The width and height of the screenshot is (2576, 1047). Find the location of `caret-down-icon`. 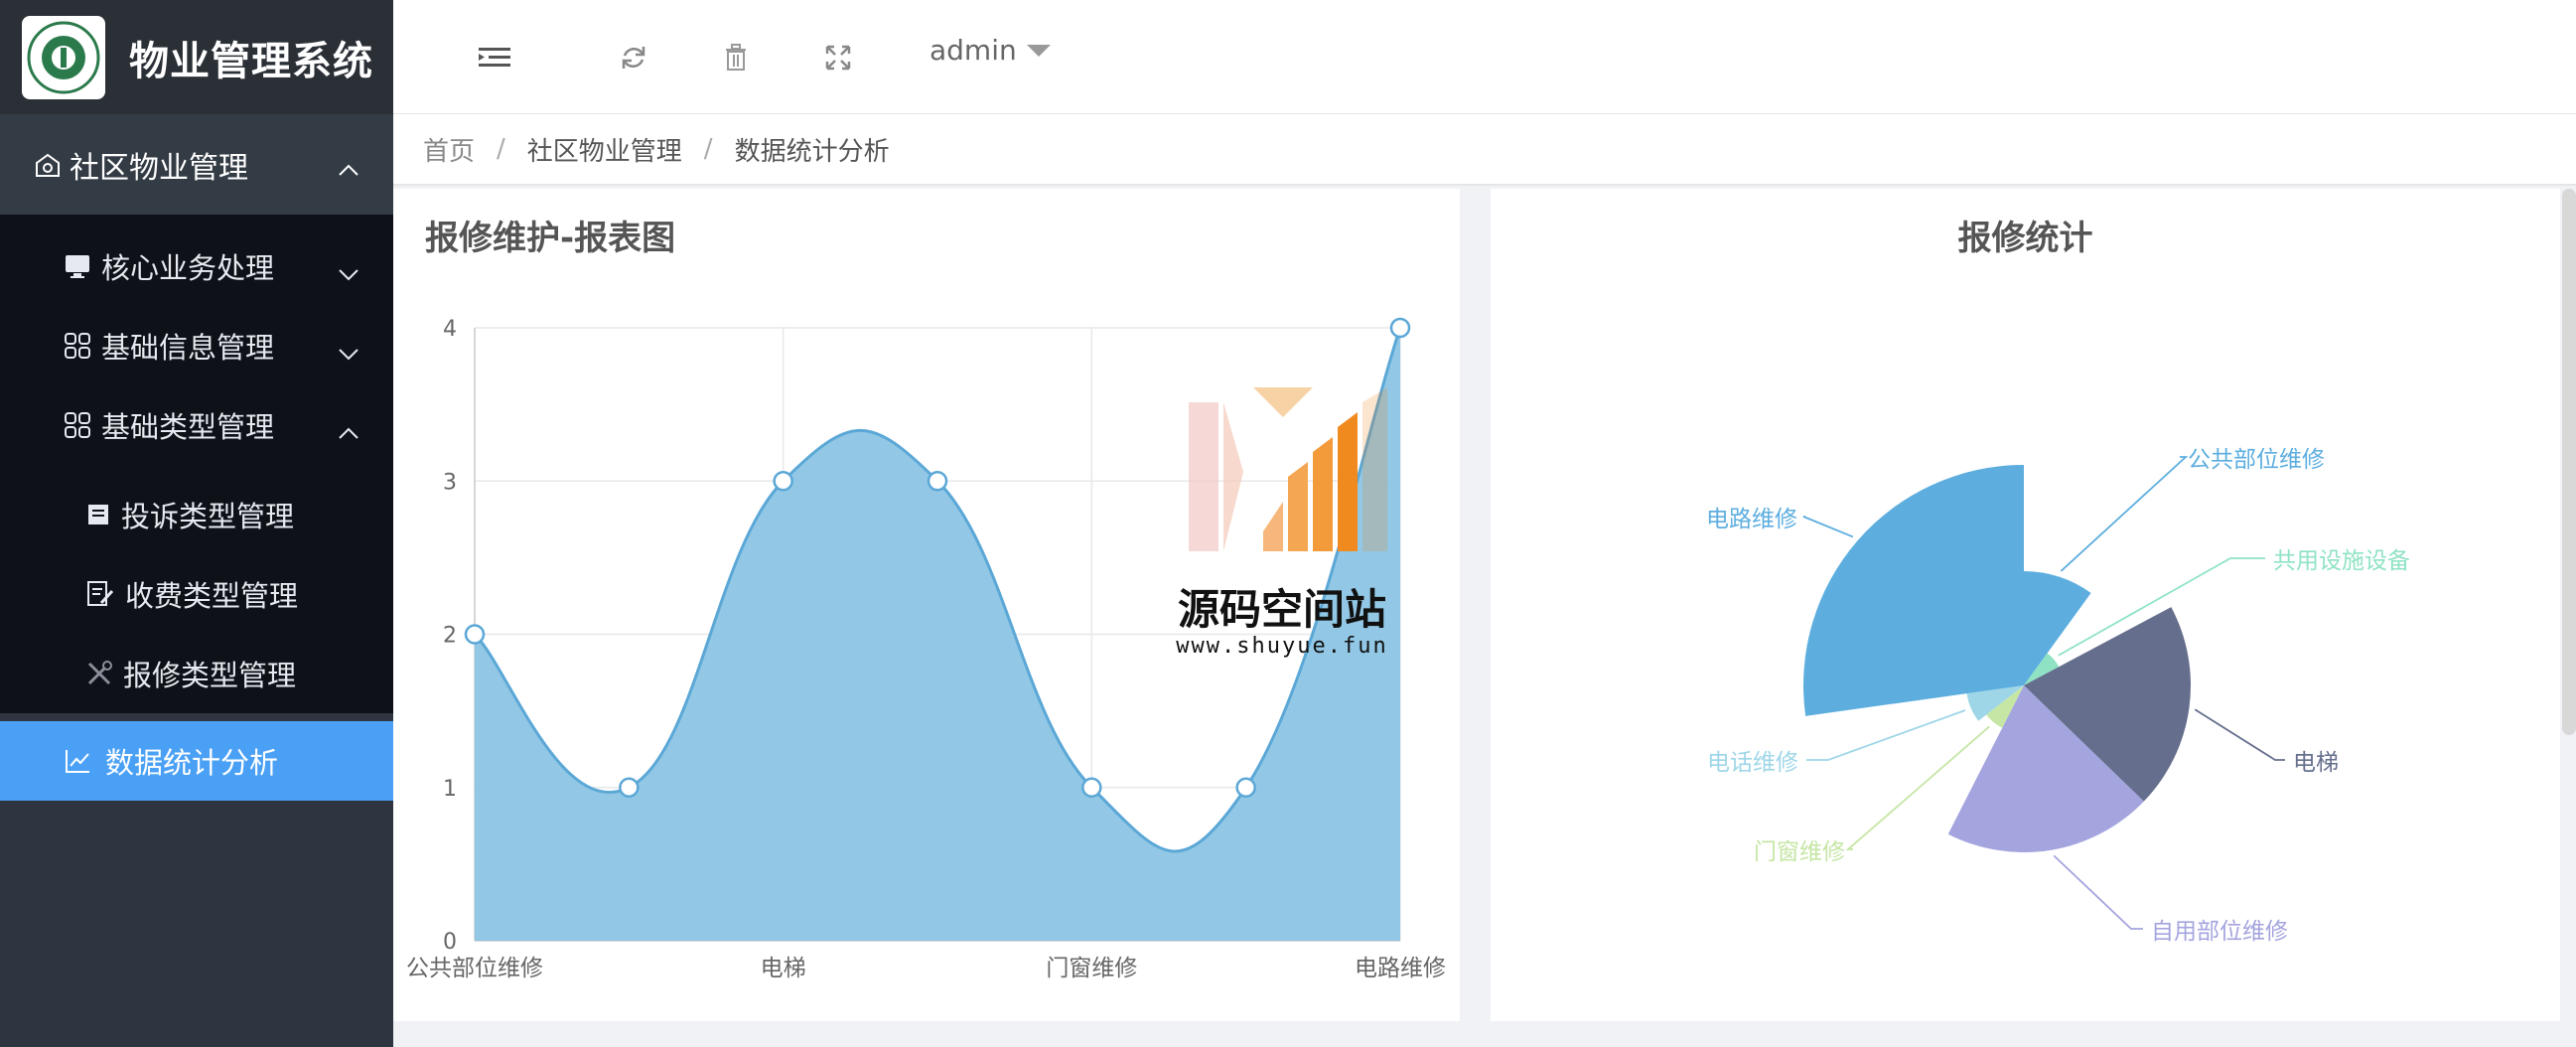

caret-down-icon is located at coordinates (1038, 50).